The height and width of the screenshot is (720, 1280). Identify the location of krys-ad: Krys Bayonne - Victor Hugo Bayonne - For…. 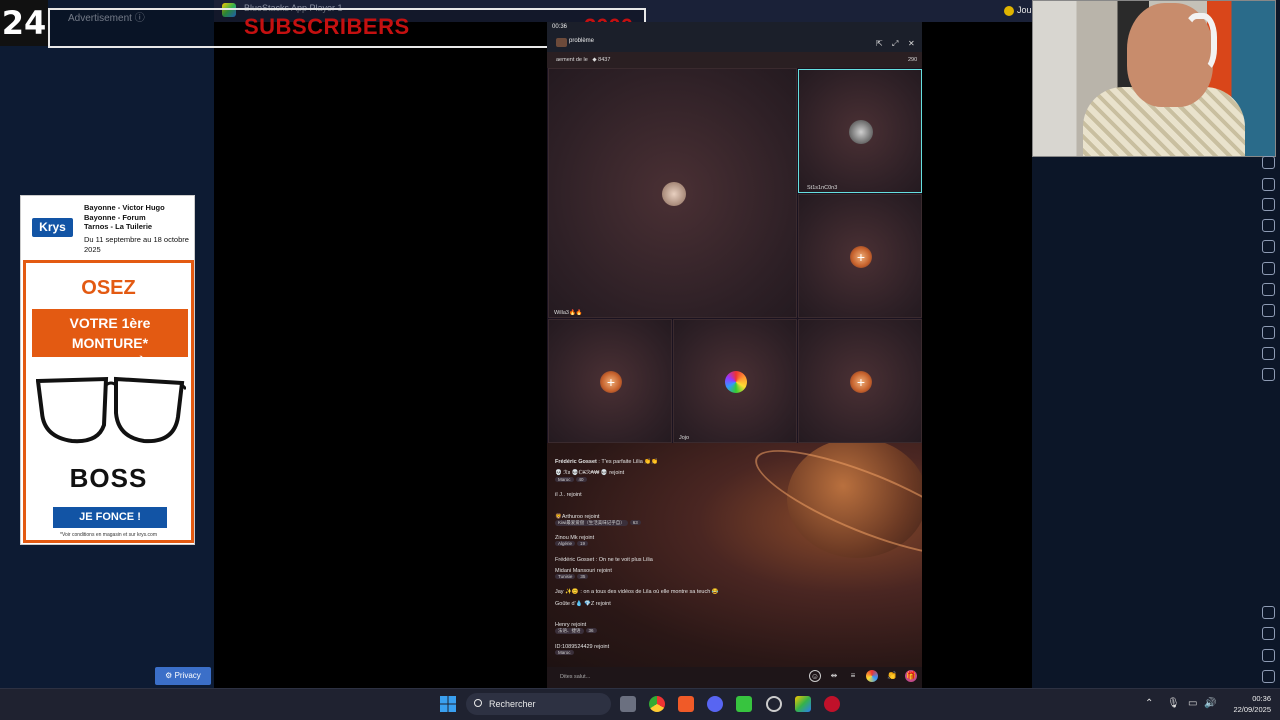
(107, 370).